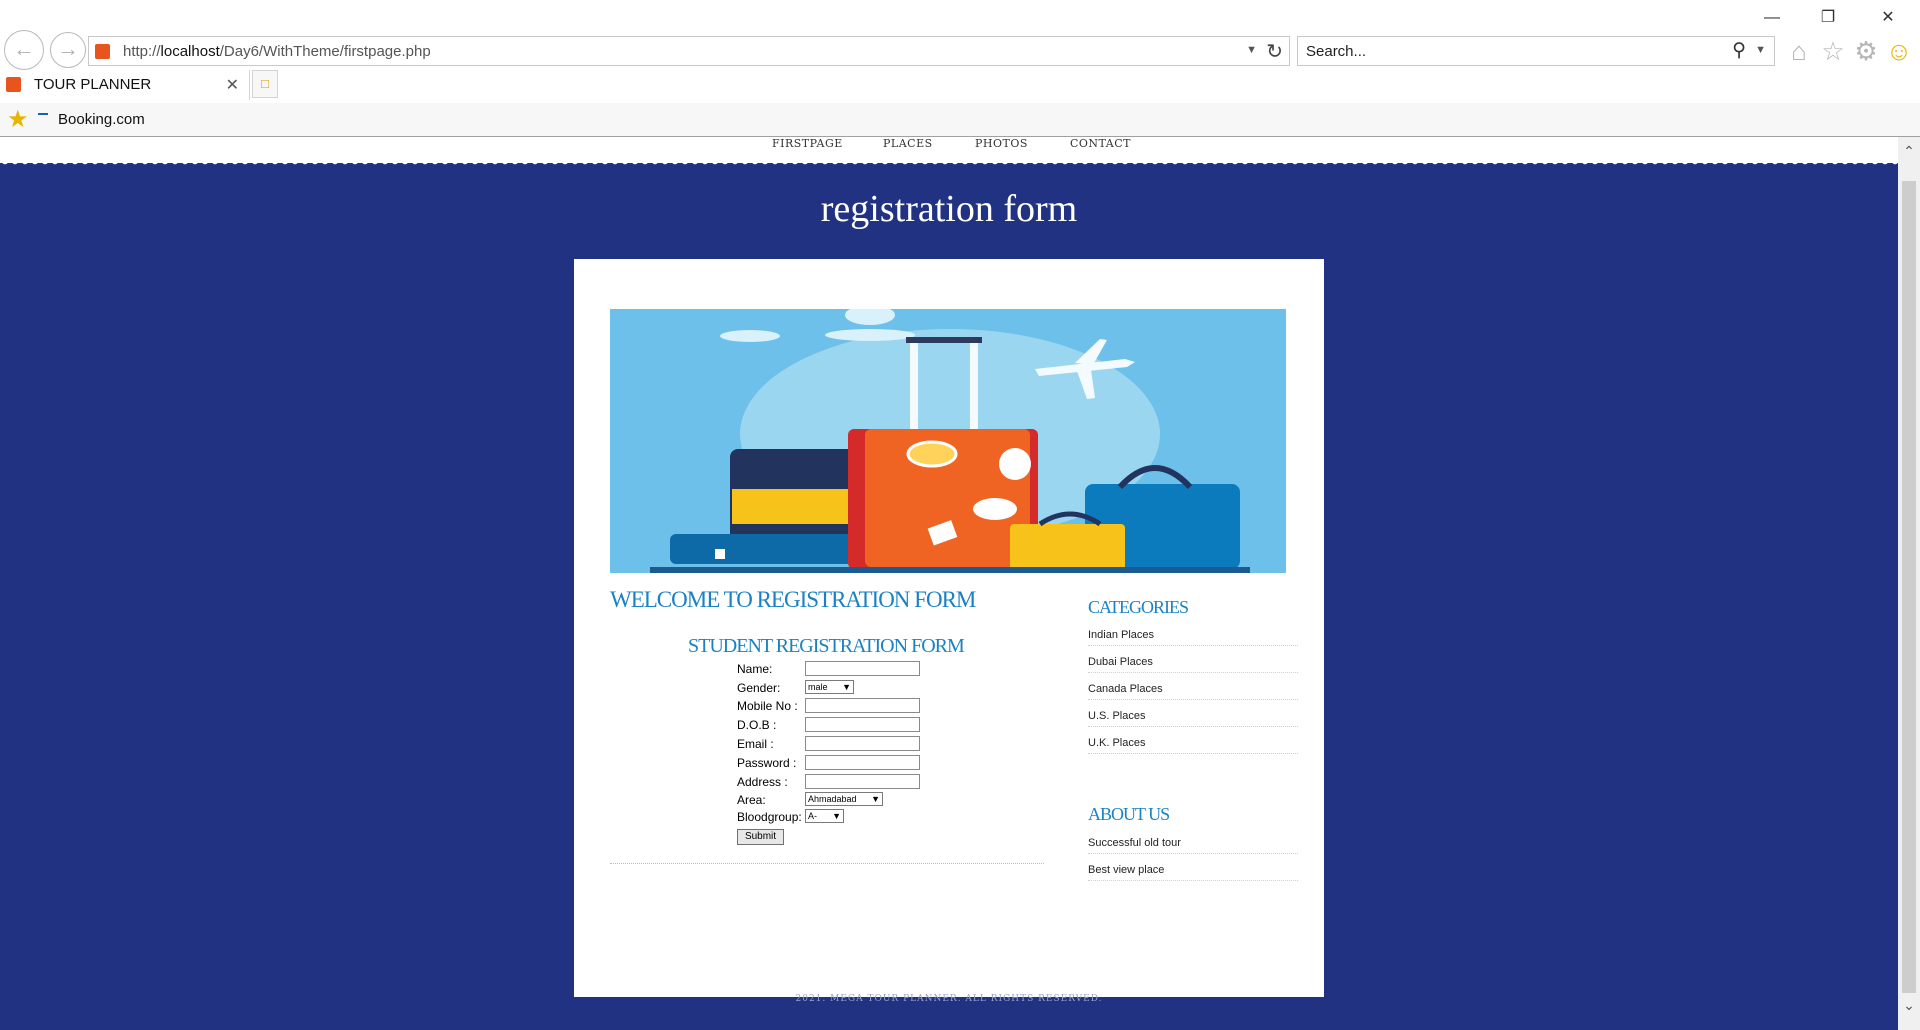 Image resolution: width=1920 pixels, height=1030 pixels. I want to click on star-icon: ☆, so click(1833, 51).